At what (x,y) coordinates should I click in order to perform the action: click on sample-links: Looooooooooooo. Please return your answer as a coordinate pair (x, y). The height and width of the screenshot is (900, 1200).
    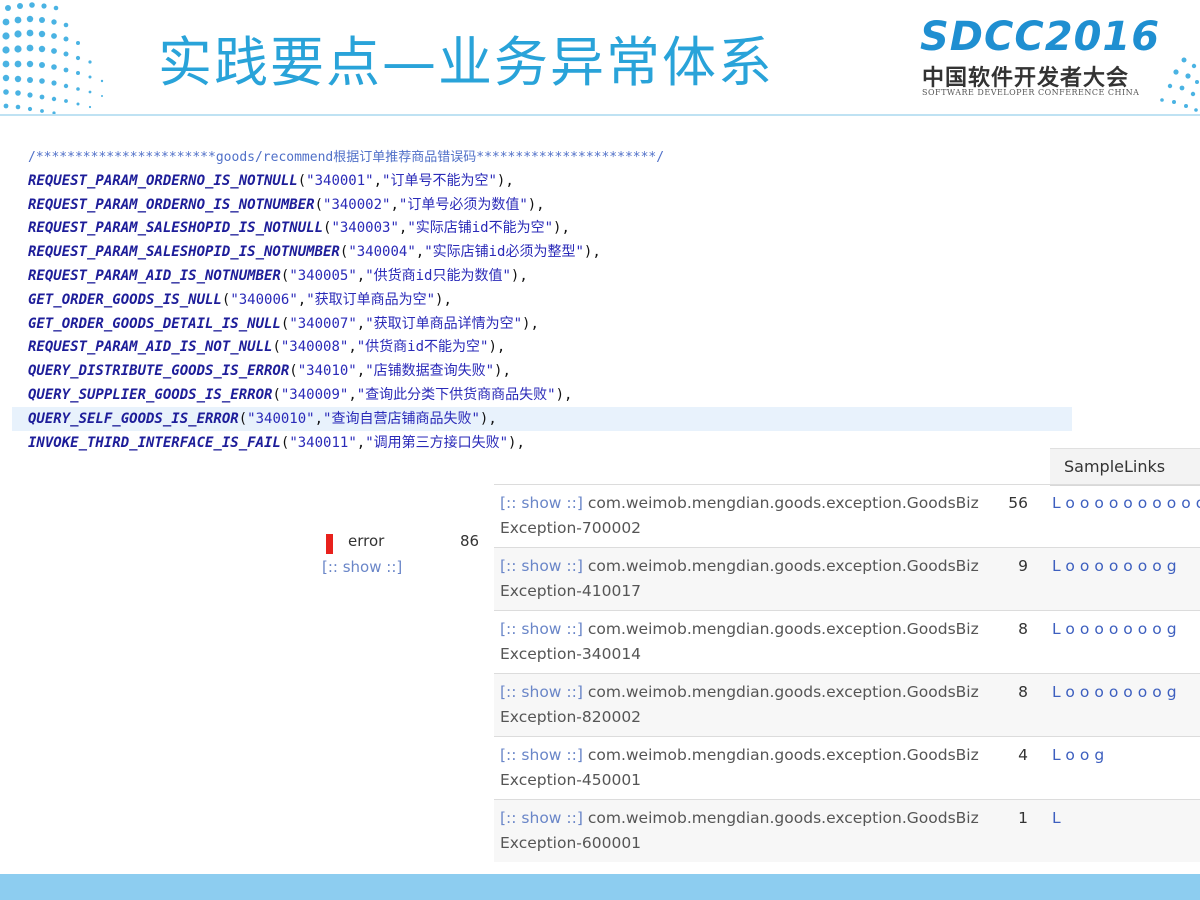
    Looking at the image, I should click on (1126, 503).